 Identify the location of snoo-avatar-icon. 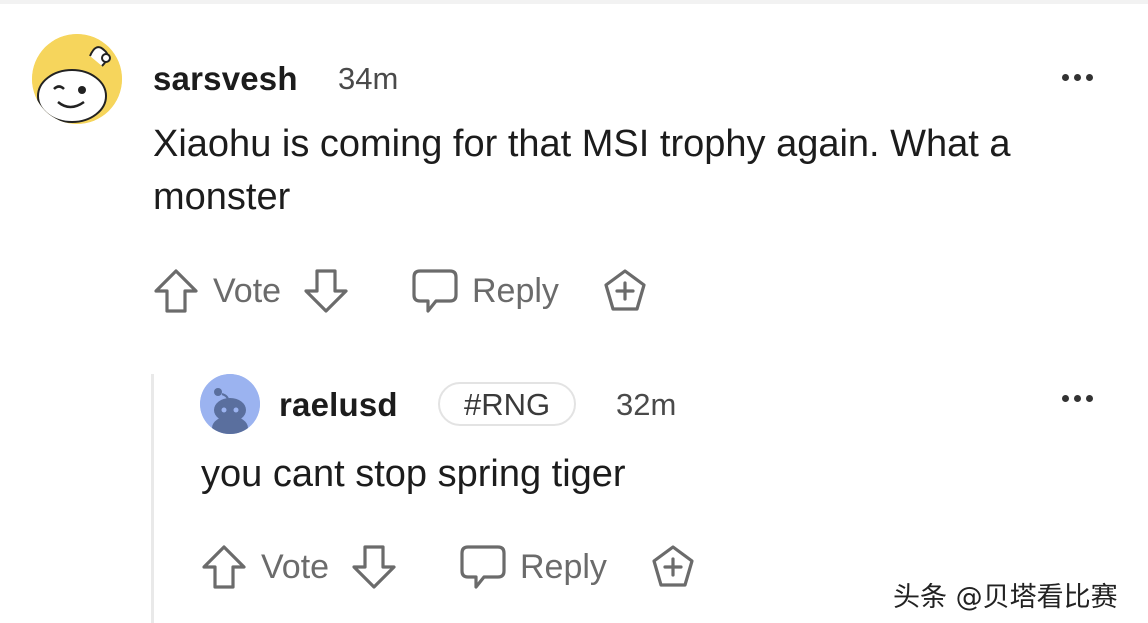
(77, 79).